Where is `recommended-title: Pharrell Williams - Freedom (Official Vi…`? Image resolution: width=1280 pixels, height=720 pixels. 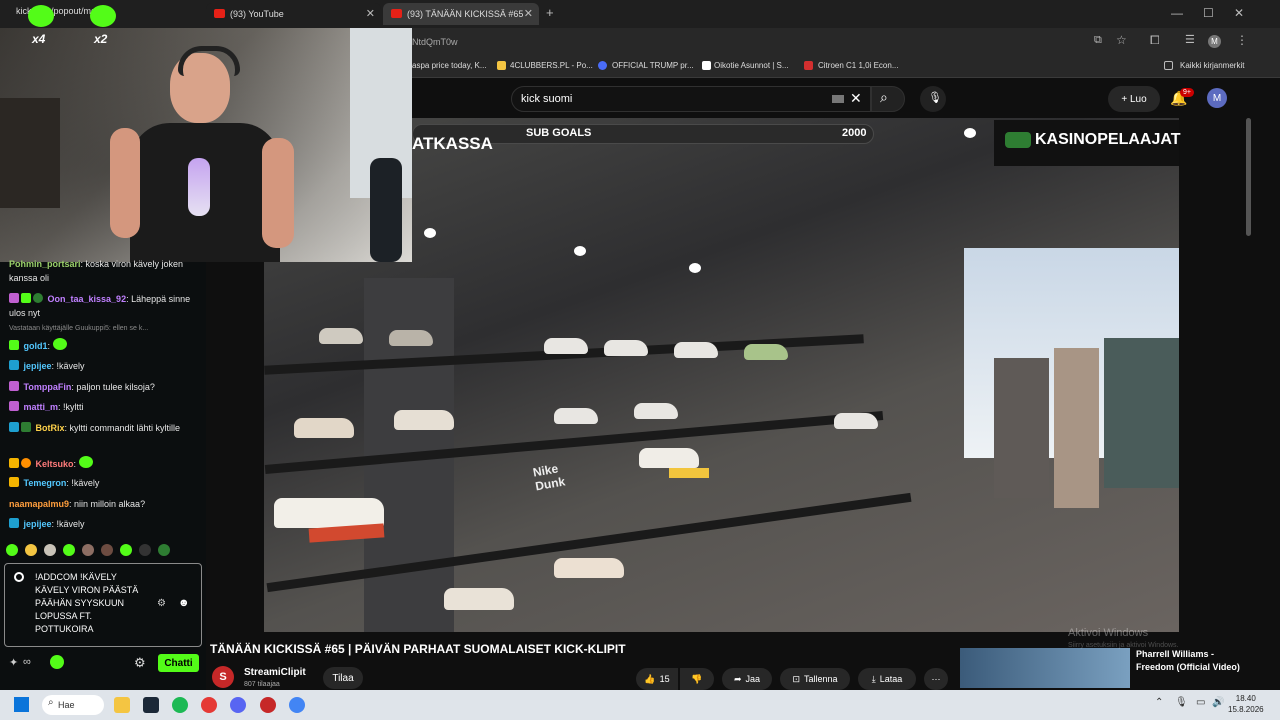 recommended-title: Pharrell Williams - Freedom (Official Vi… is located at coordinates (1191, 661).